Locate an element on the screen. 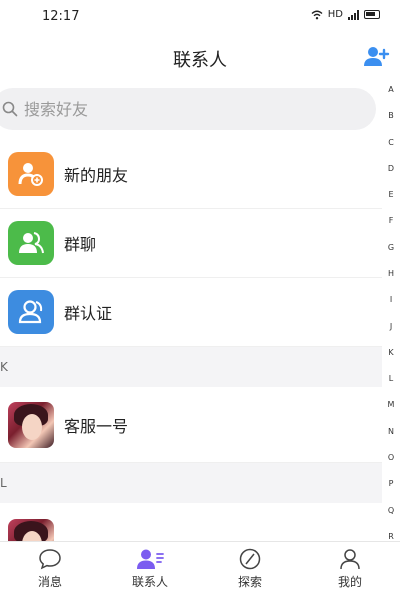 The image size is (400, 600). tab-messages-label: 消息 is located at coordinates (49, 582).